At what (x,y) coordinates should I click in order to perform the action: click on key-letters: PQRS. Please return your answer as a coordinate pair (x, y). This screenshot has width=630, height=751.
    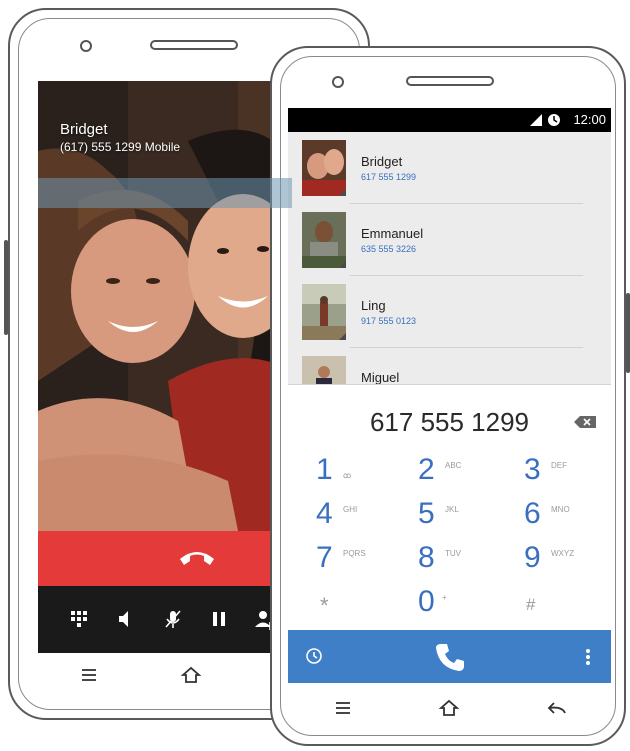
    Looking at the image, I should click on (354, 553).